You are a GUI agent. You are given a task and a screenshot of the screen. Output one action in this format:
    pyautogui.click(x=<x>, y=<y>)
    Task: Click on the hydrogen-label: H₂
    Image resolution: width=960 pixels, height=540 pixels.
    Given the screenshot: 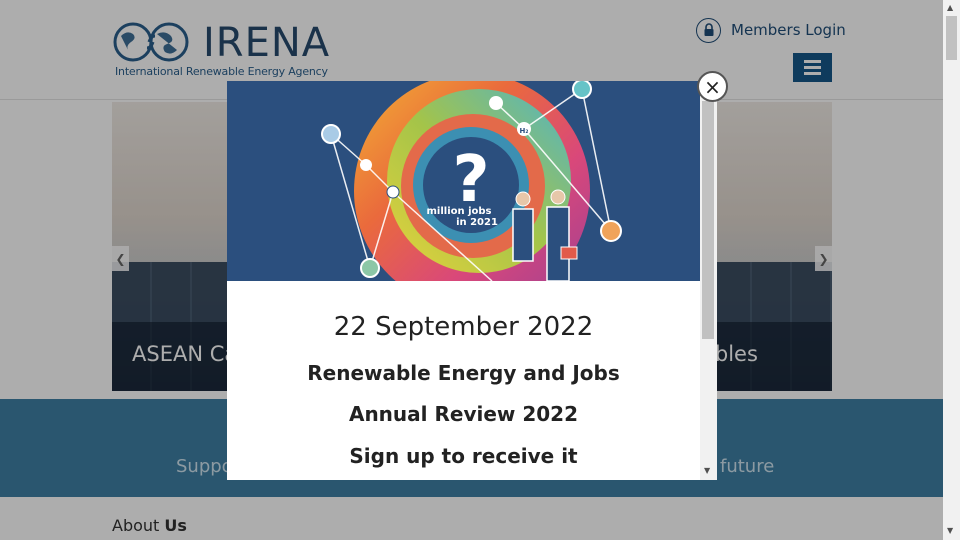 What is the action you would take?
    pyautogui.click(x=524, y=131)
    